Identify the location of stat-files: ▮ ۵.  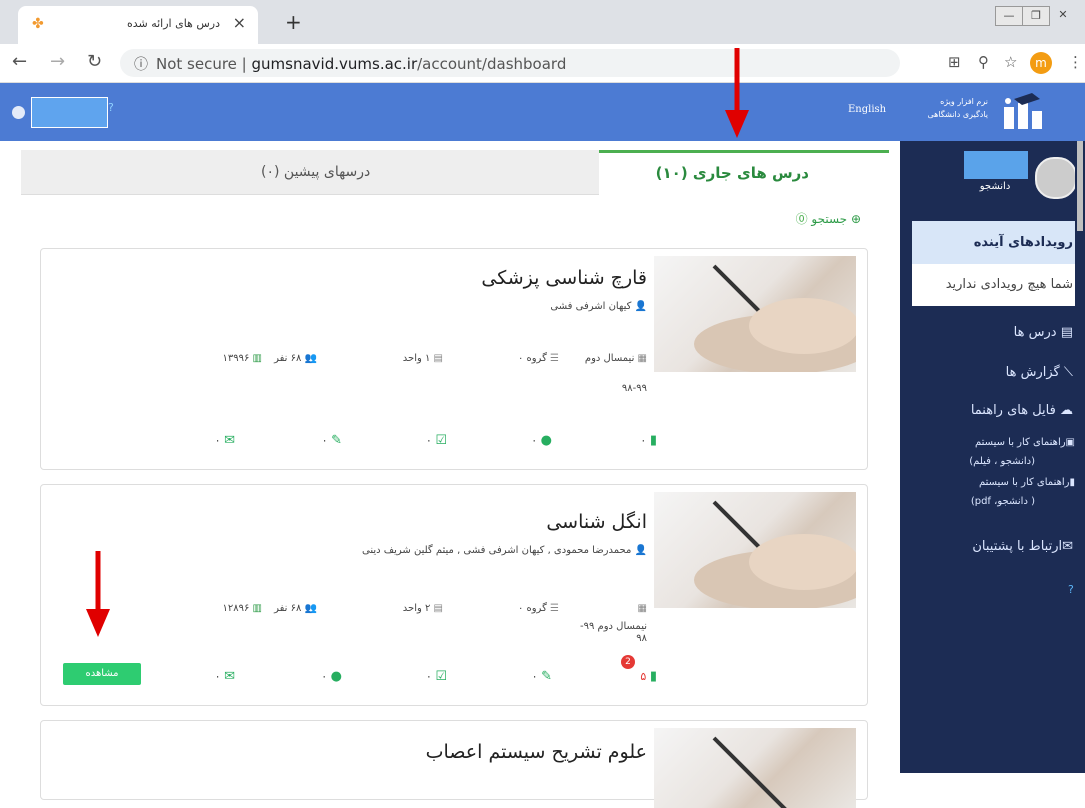
(648, 676).